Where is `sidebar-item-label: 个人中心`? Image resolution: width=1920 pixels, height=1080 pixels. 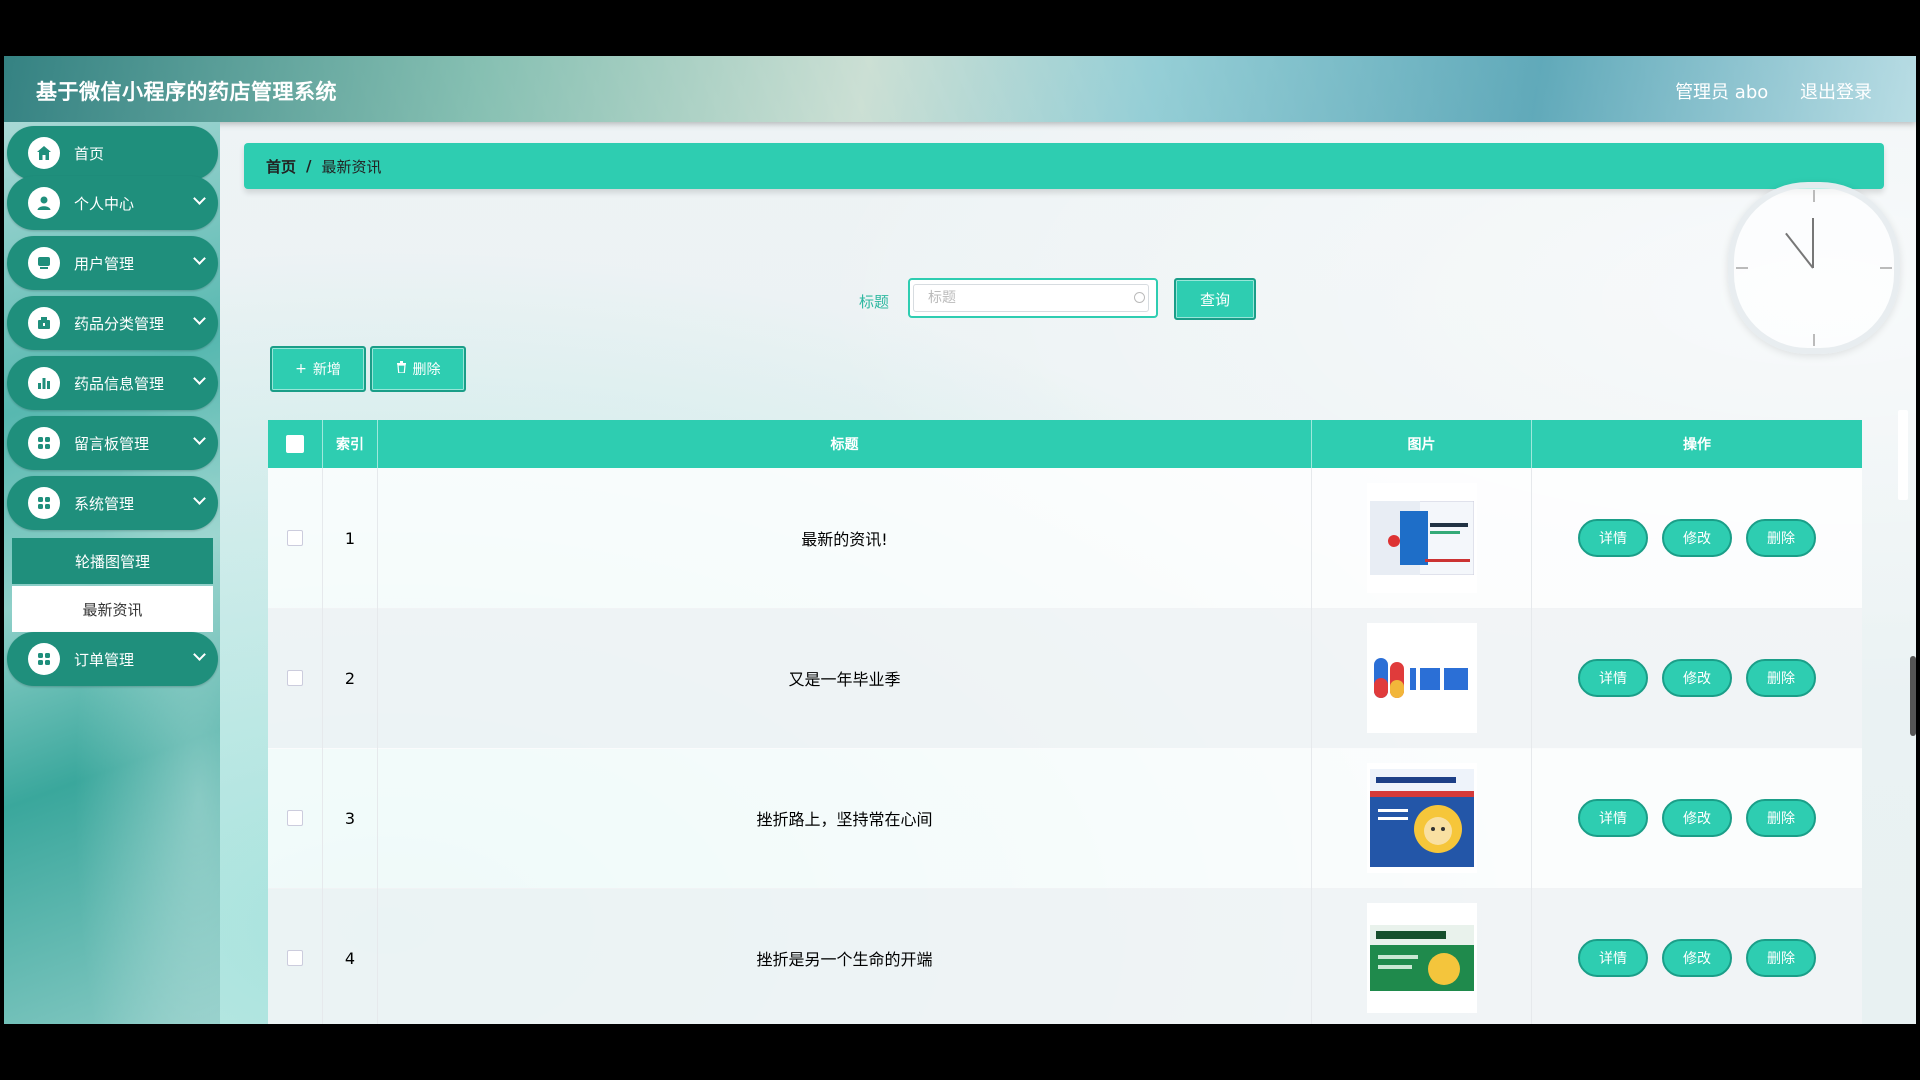 sidebar-item-label: 个人中心 is located at coordinates (104, 203).